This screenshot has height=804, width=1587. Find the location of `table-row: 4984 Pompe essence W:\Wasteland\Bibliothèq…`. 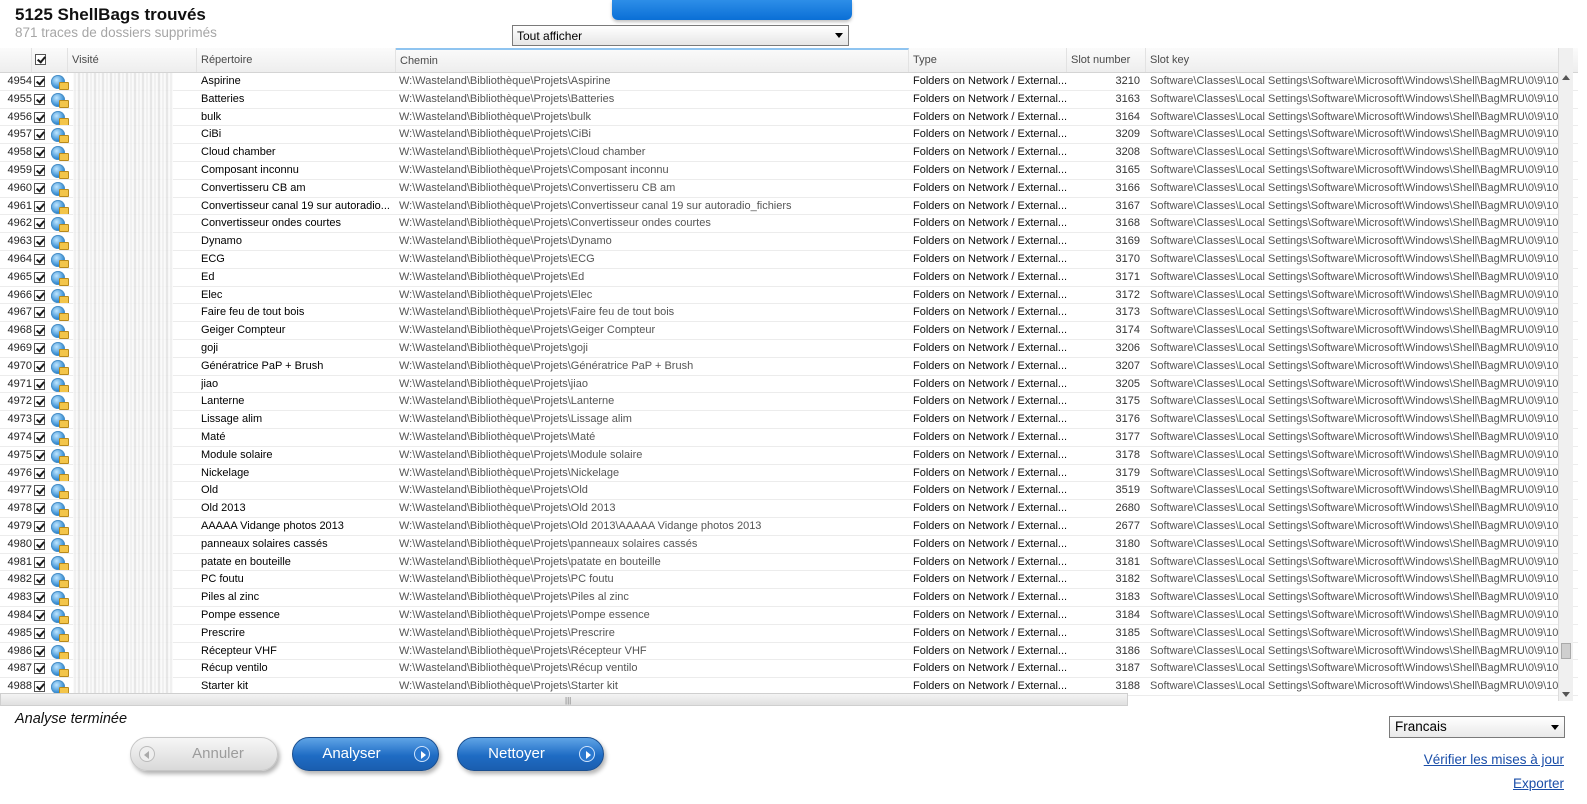

table-row: 4984 Pompe essence W:\Wasteland\Bibliothèq… is located at coordinates (789, 616).